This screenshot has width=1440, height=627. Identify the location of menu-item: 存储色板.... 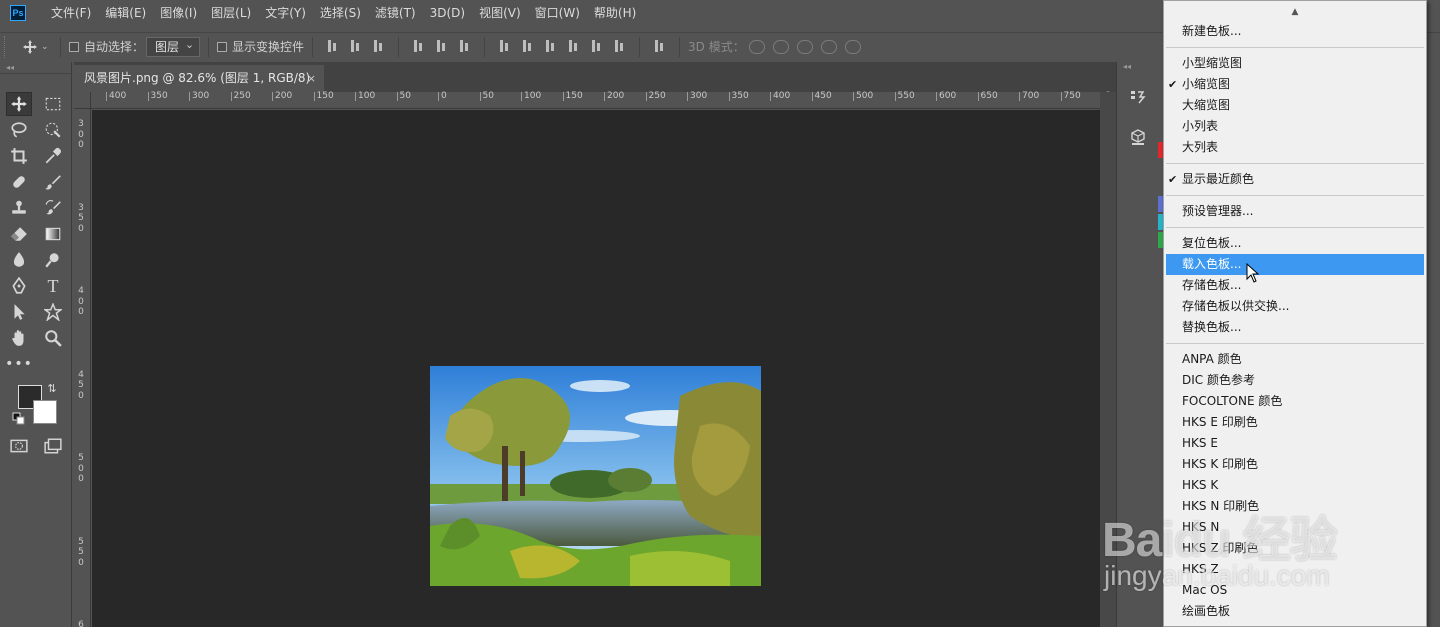
(1295, 285).